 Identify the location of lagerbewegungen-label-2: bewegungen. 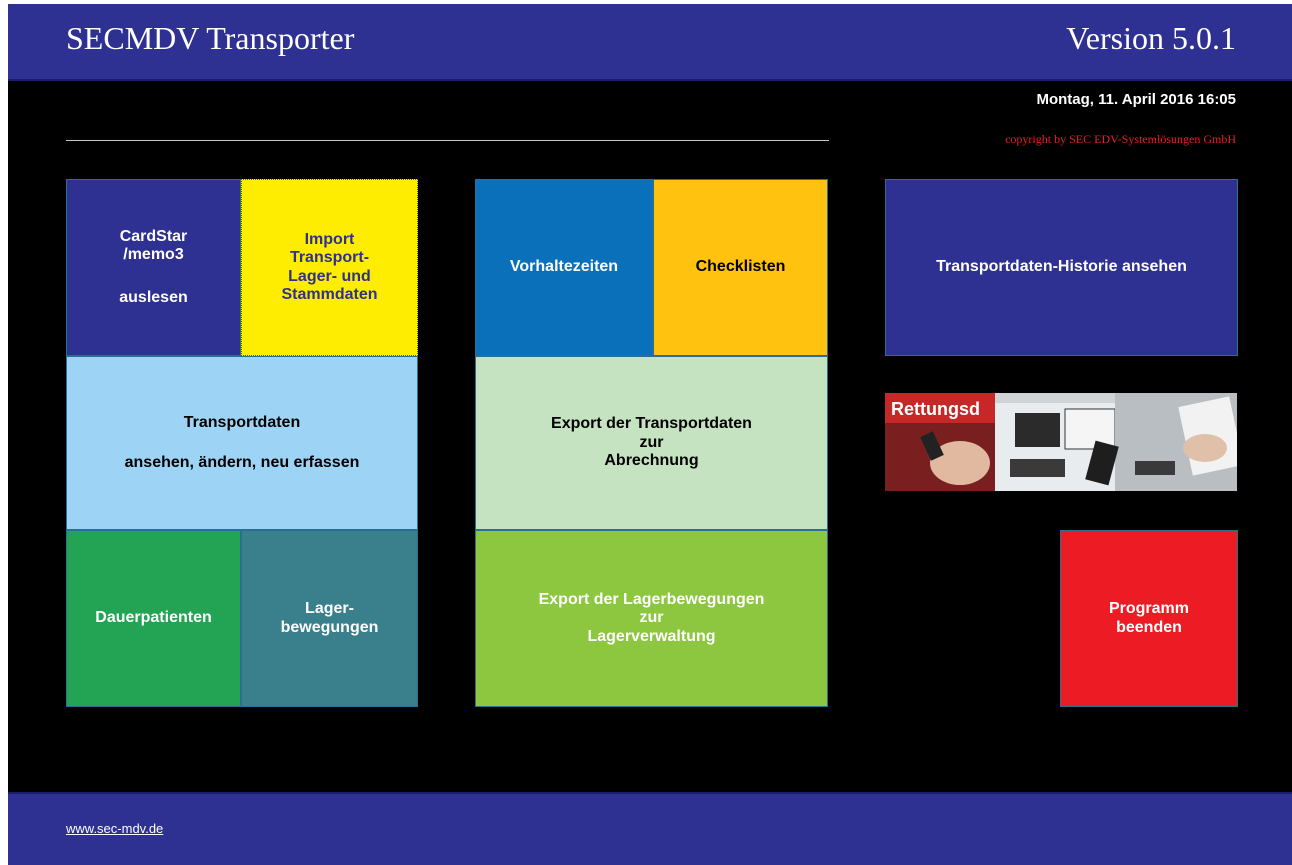
(329, 627).